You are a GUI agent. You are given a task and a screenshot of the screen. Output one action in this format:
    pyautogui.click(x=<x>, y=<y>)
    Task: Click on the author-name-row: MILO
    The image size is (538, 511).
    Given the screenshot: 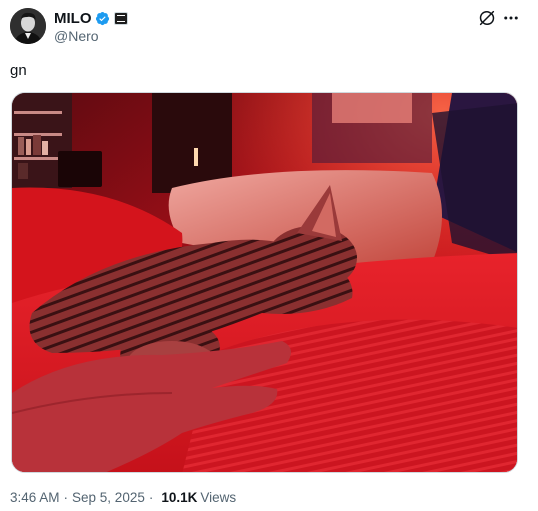 What is the action you would take?
    pyautogui.click(x=91, y=18)
    